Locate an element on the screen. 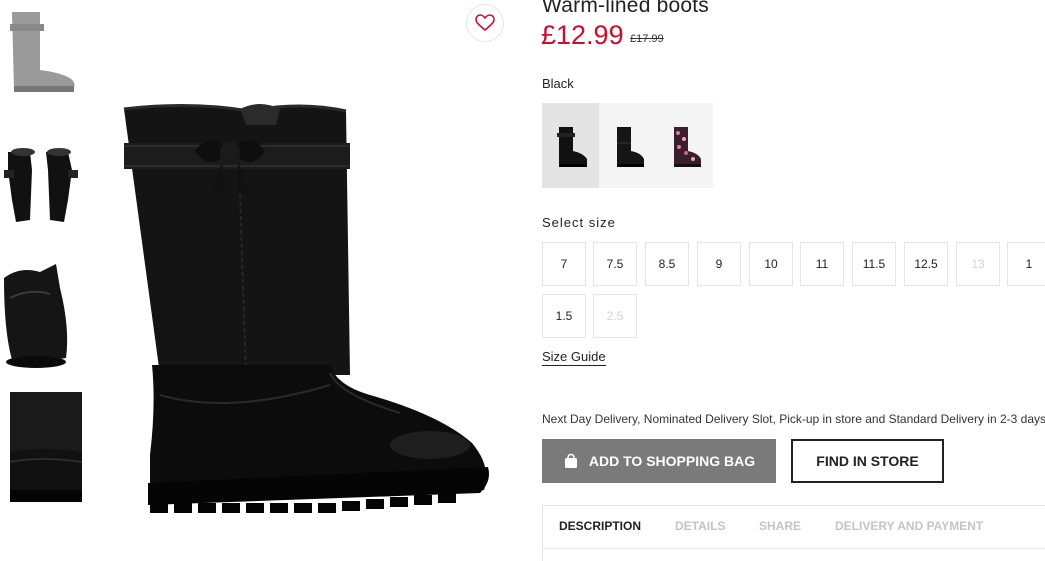  find-in-store-label: FIND IN STORE is located at coordinates (867, 461).